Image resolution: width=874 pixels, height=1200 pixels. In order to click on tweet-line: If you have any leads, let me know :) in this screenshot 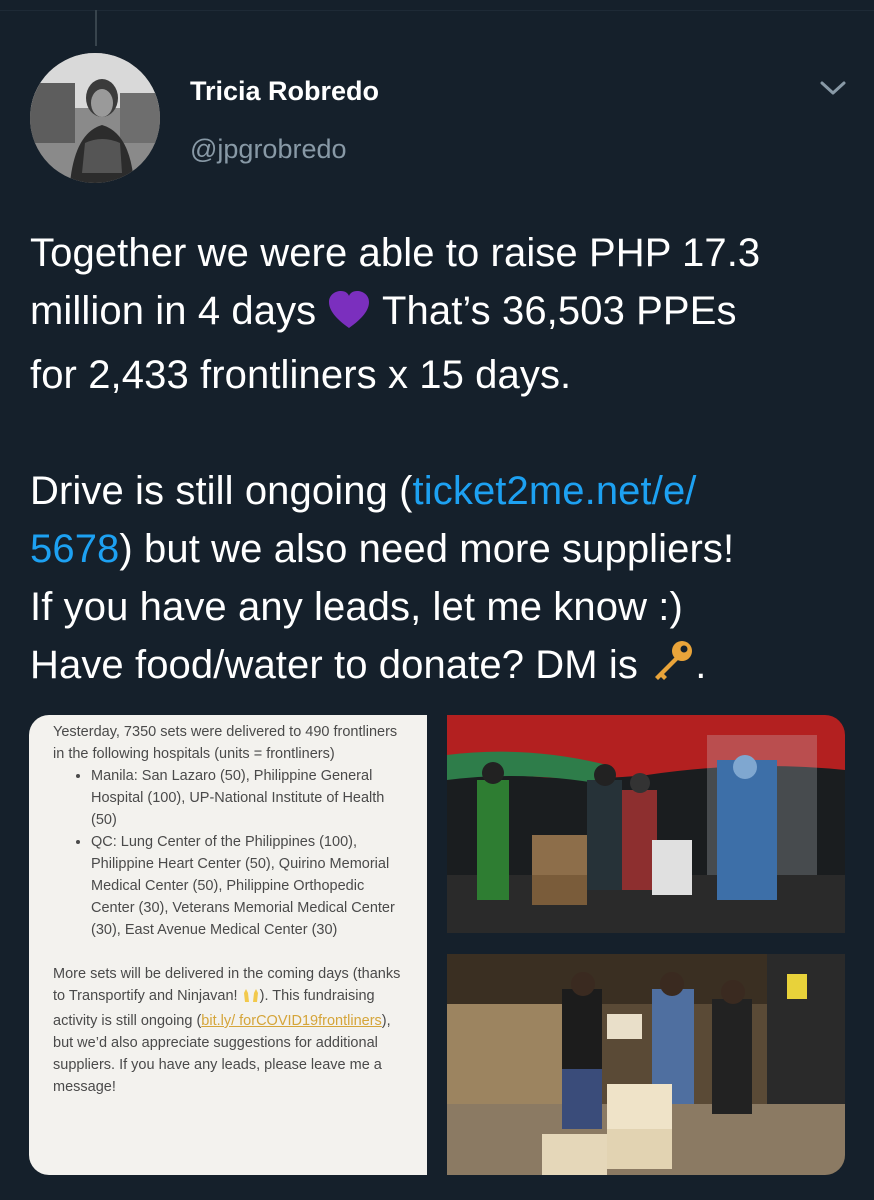, I will do `click(356, 607)`.